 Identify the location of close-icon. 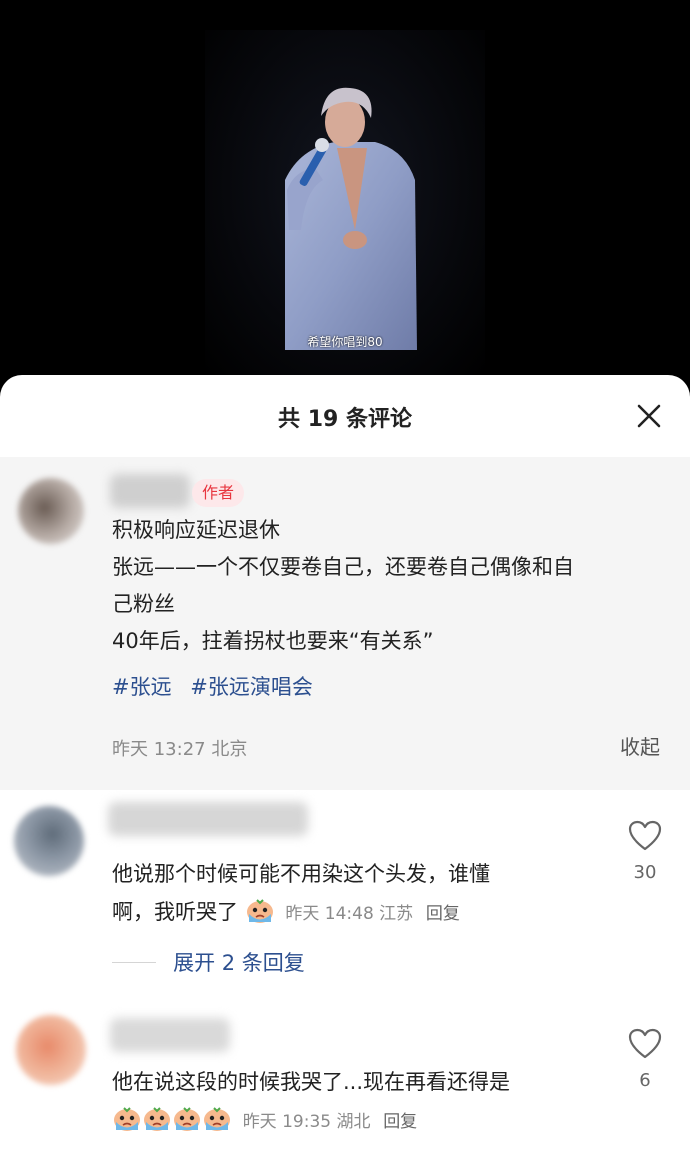
(649, 416).